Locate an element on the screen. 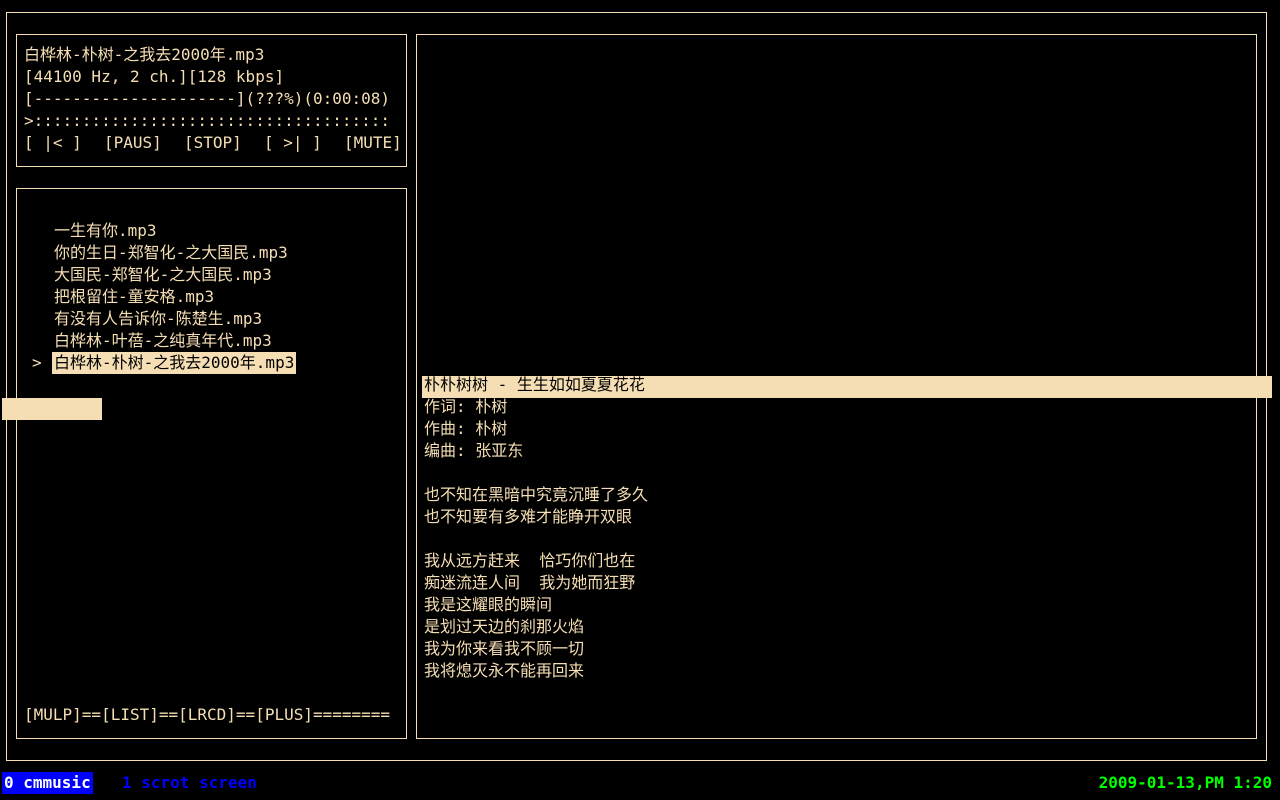 The image size is (1280, 800). volume-bar: >::::::::::::::::::::::::::::::::::::: is located at coordinates (207, 121).